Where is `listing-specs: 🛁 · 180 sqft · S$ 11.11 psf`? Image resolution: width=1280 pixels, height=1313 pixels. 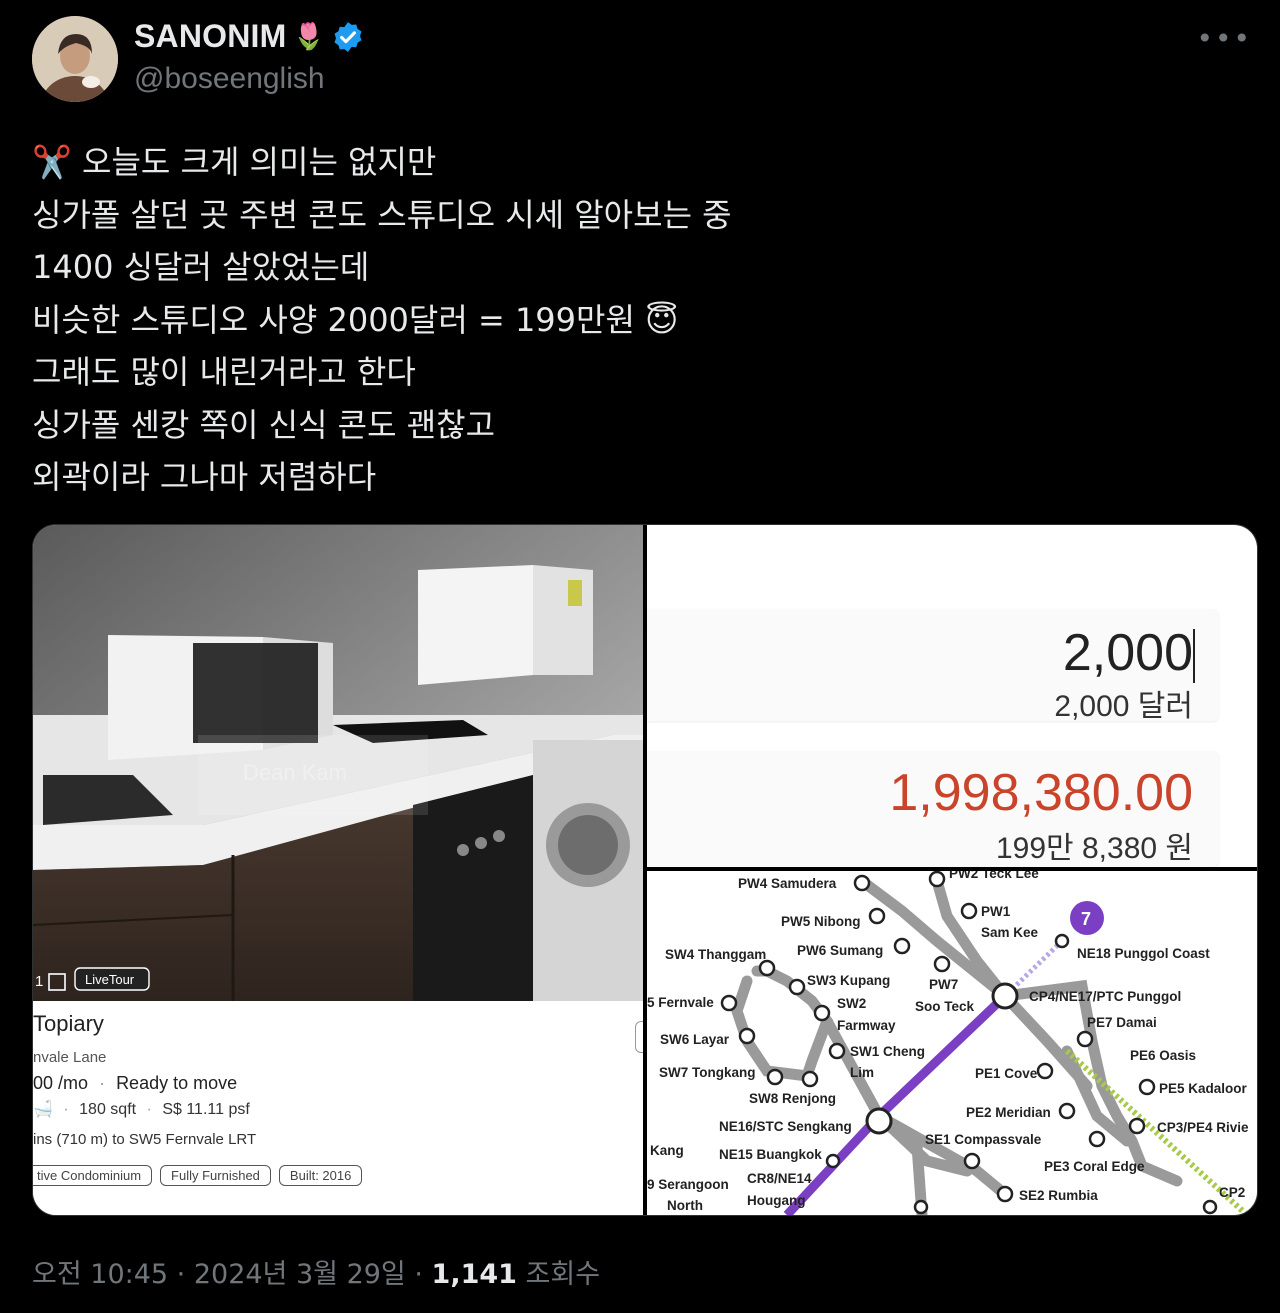 listing-specs: 🛁 · 180 sqft · S$ 11.11 psf is located at coordinates (141, 1109).